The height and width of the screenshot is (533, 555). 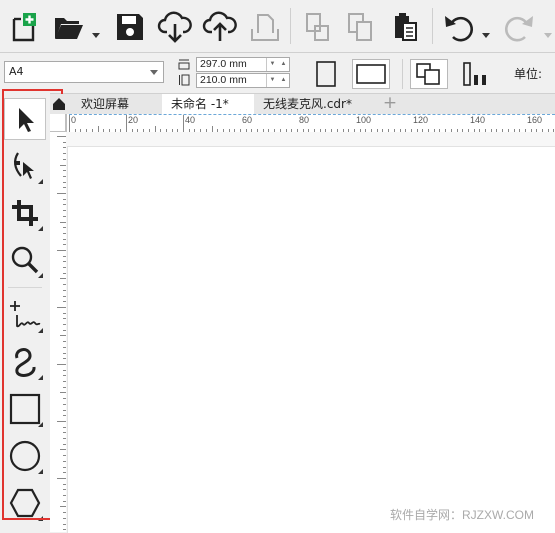 I want to click on undo-icon, so click(x=459, y=29).